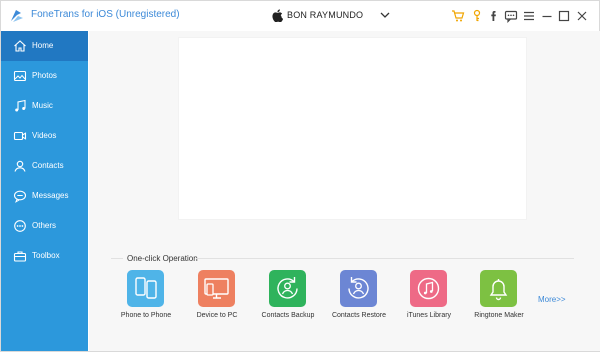  I want to click on others-icon, so click(20, 226).